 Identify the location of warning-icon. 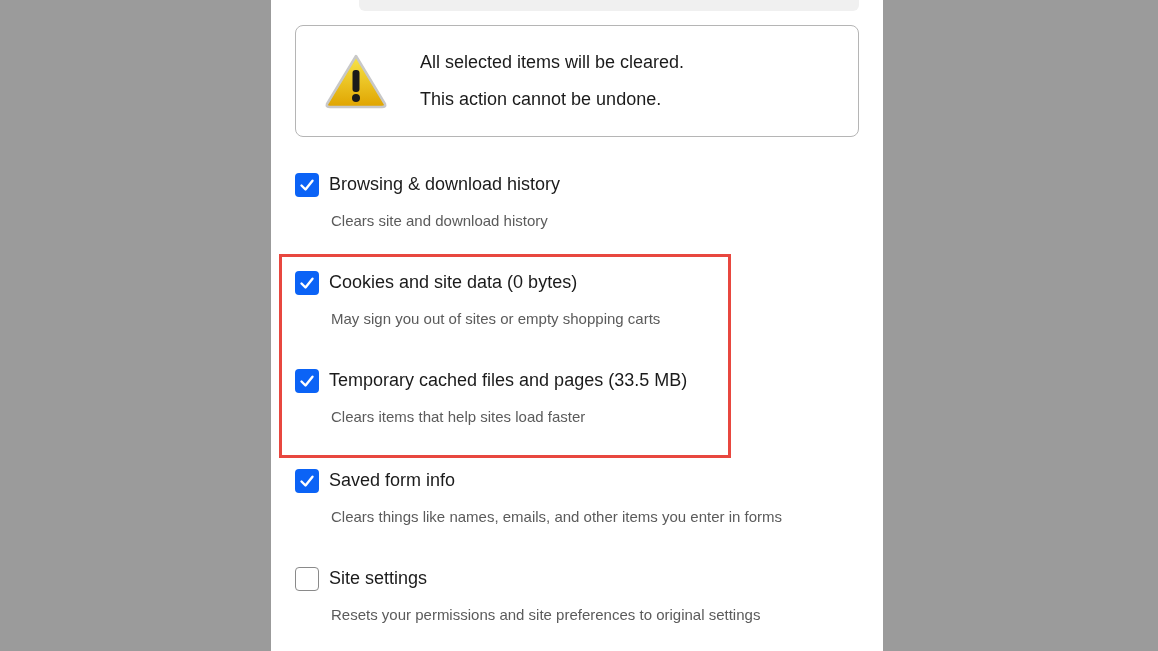
(356, 81).